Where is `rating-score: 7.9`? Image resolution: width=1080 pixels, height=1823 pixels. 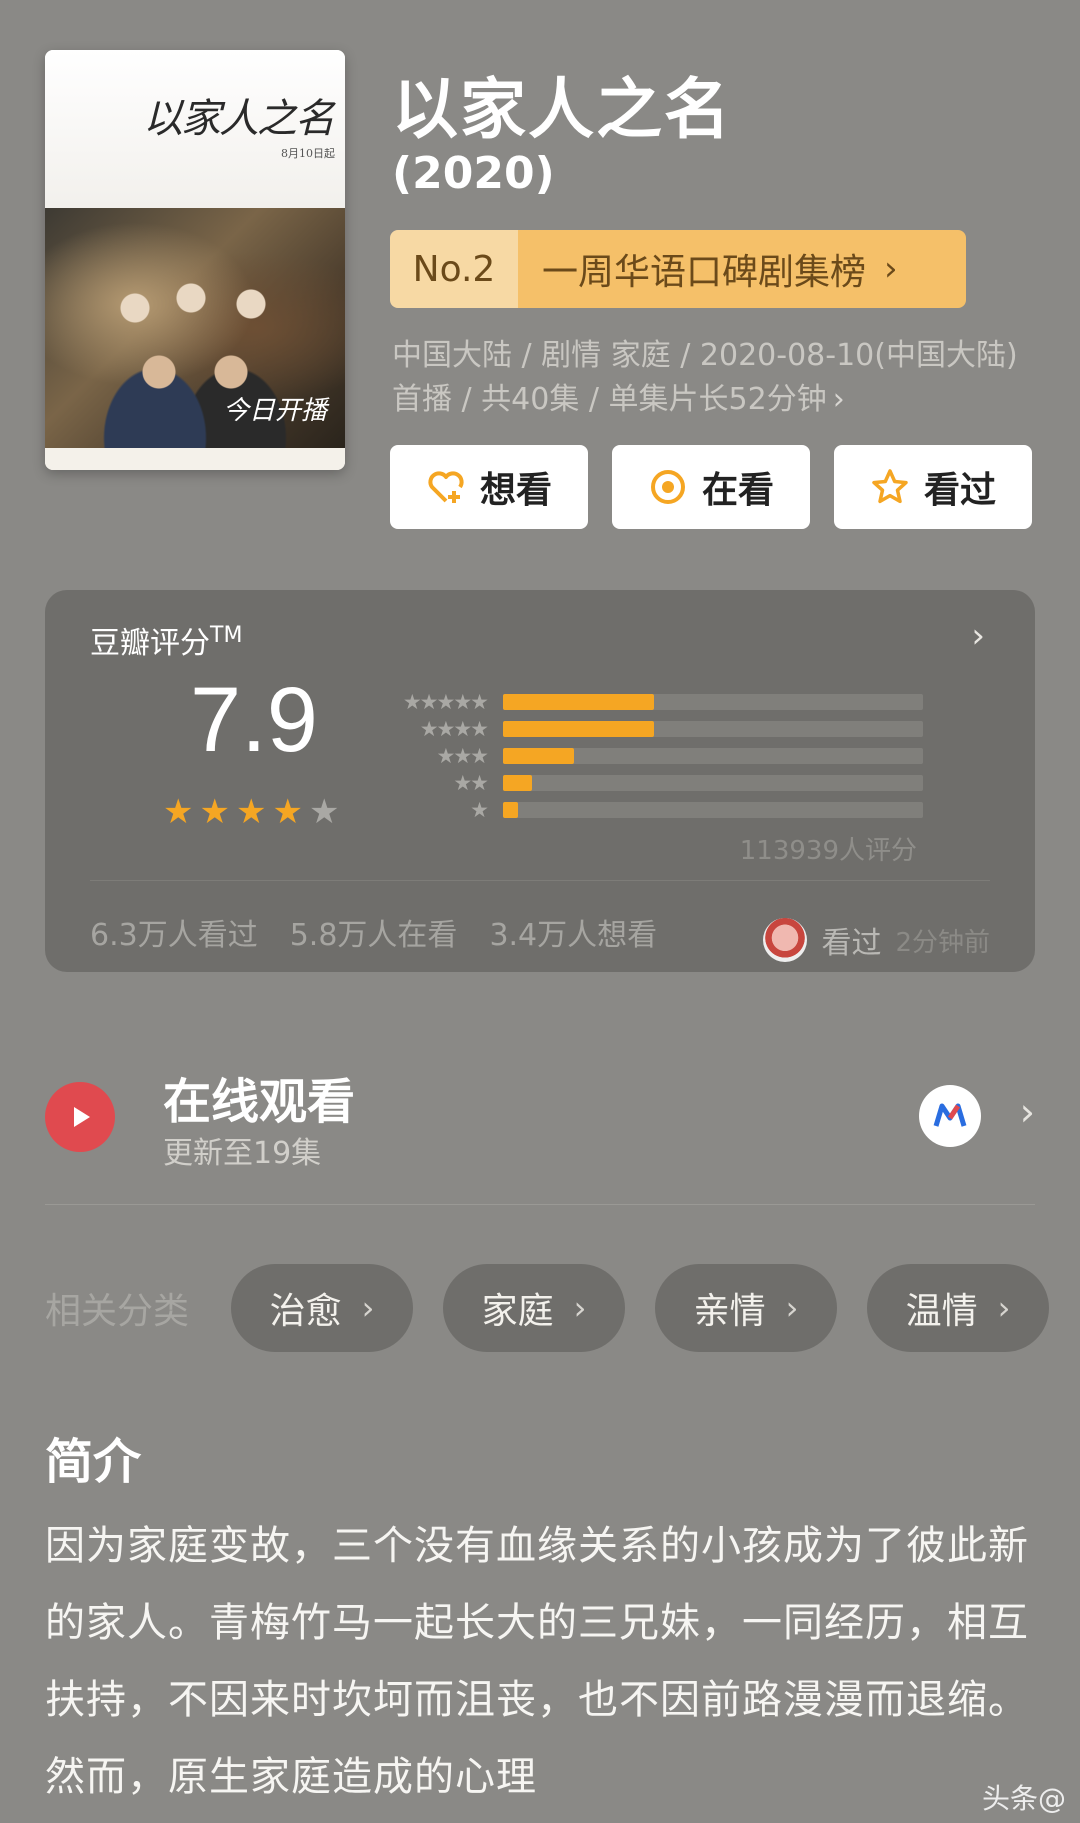 rating-score: 7.9 is located at coordinates (254, 720).